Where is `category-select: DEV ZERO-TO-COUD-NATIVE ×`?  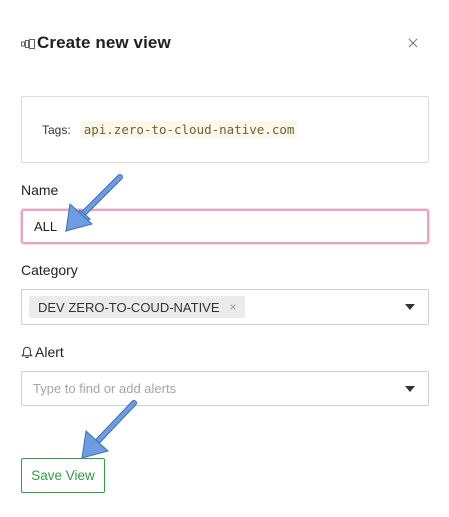 category-select: DEV ZERO-TO-COUD-NATIVE × is located at coordinates (225, 307).